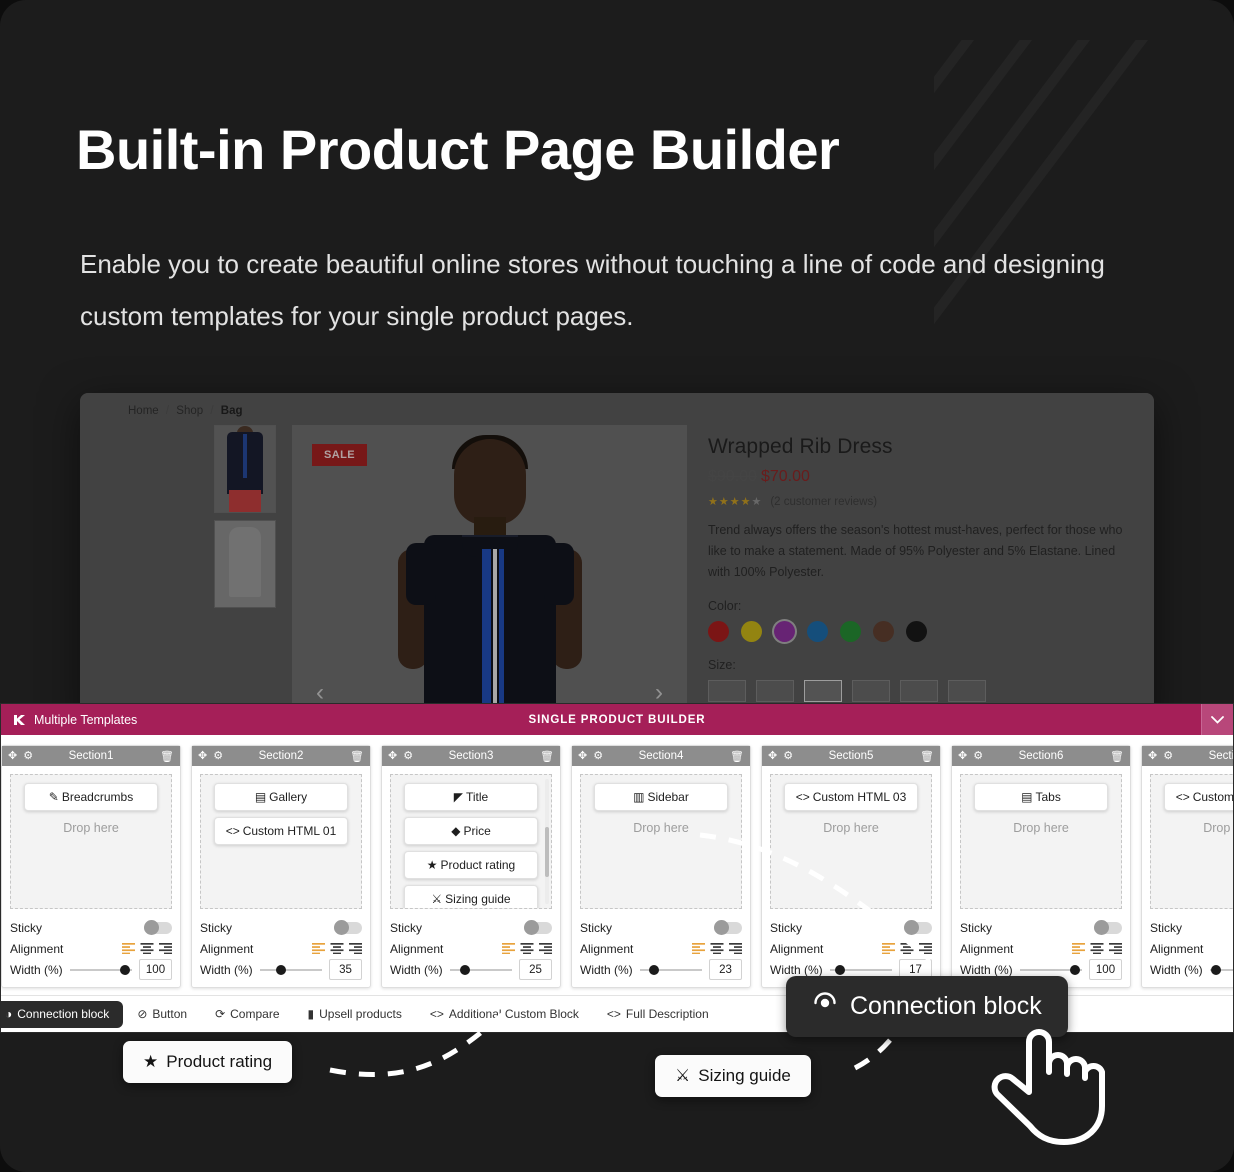 This screenshot has height=1172, width=1234. I want to click on color-swatches, so click(923, 631).